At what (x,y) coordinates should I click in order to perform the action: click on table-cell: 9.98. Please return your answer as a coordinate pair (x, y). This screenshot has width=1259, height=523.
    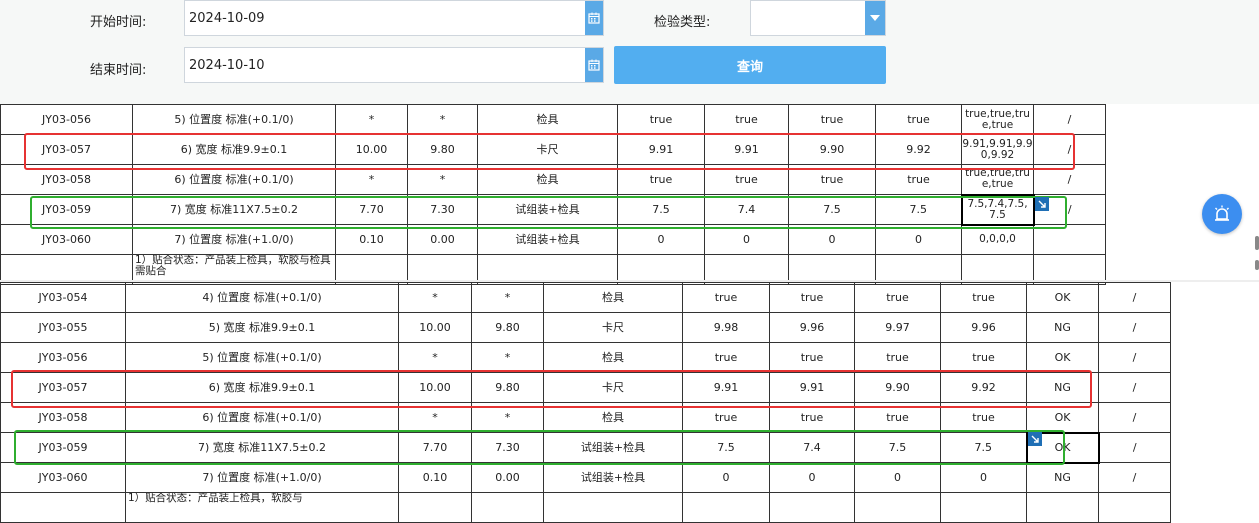
    Looking at the image, I should click on (726, 327).